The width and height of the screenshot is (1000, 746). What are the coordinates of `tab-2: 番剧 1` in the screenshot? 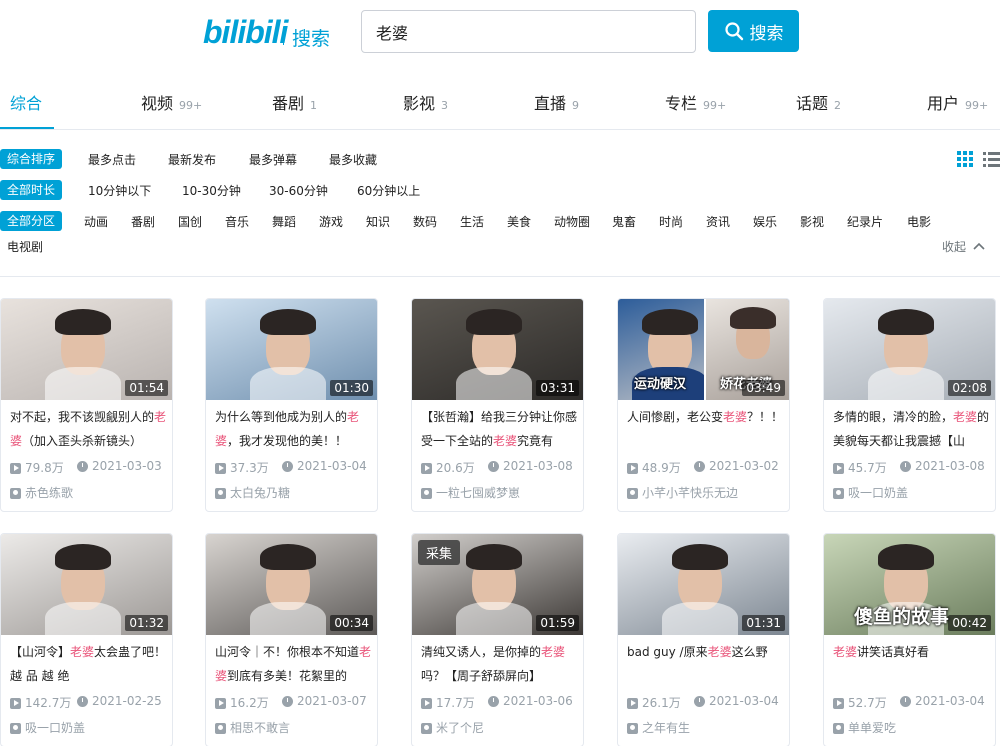 It's located at (294, 102).